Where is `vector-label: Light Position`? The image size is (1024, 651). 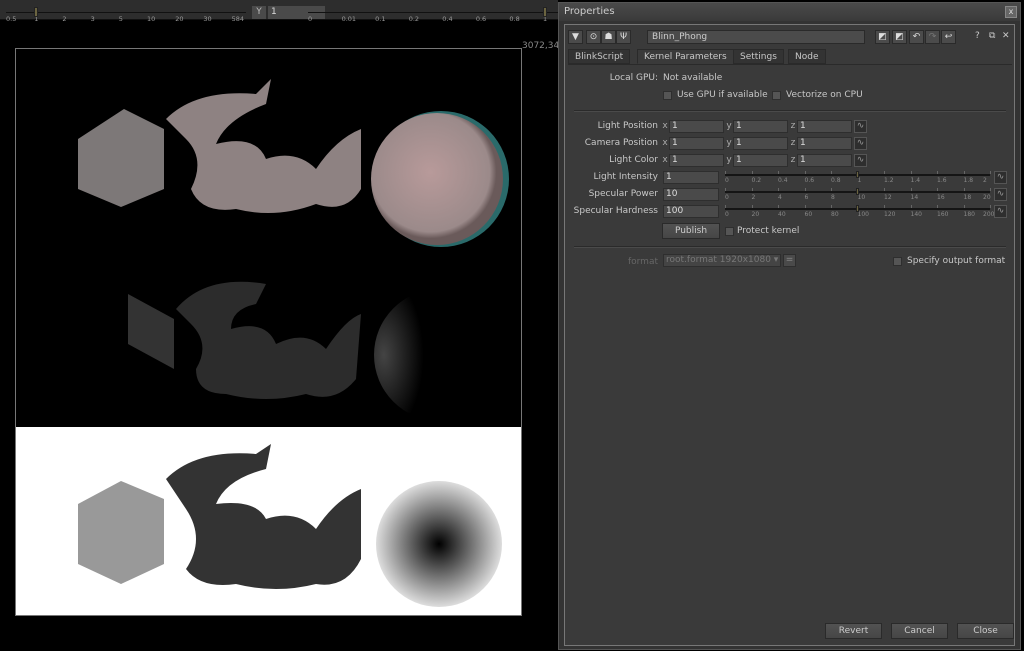 vector-label: Light Position is located at coordinates (627, 126).